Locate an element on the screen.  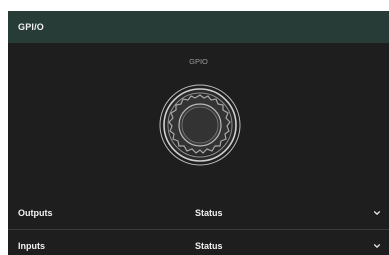
panel-header: GPI/O is located at coordinates (198, 27).